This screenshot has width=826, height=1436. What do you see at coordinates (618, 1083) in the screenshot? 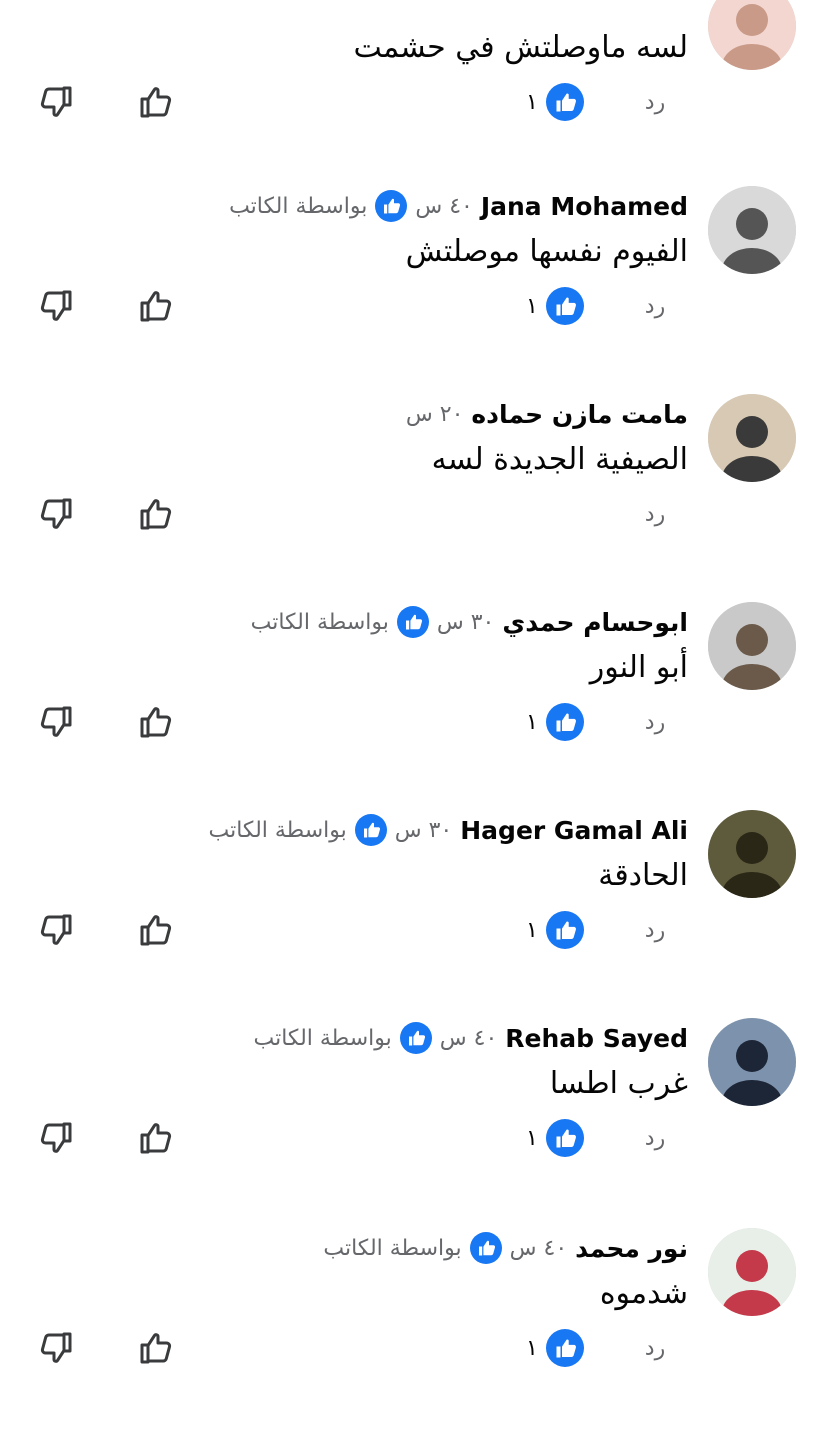
I see `comment-text: غرب اطسا` at bounding box center [618, 1083].